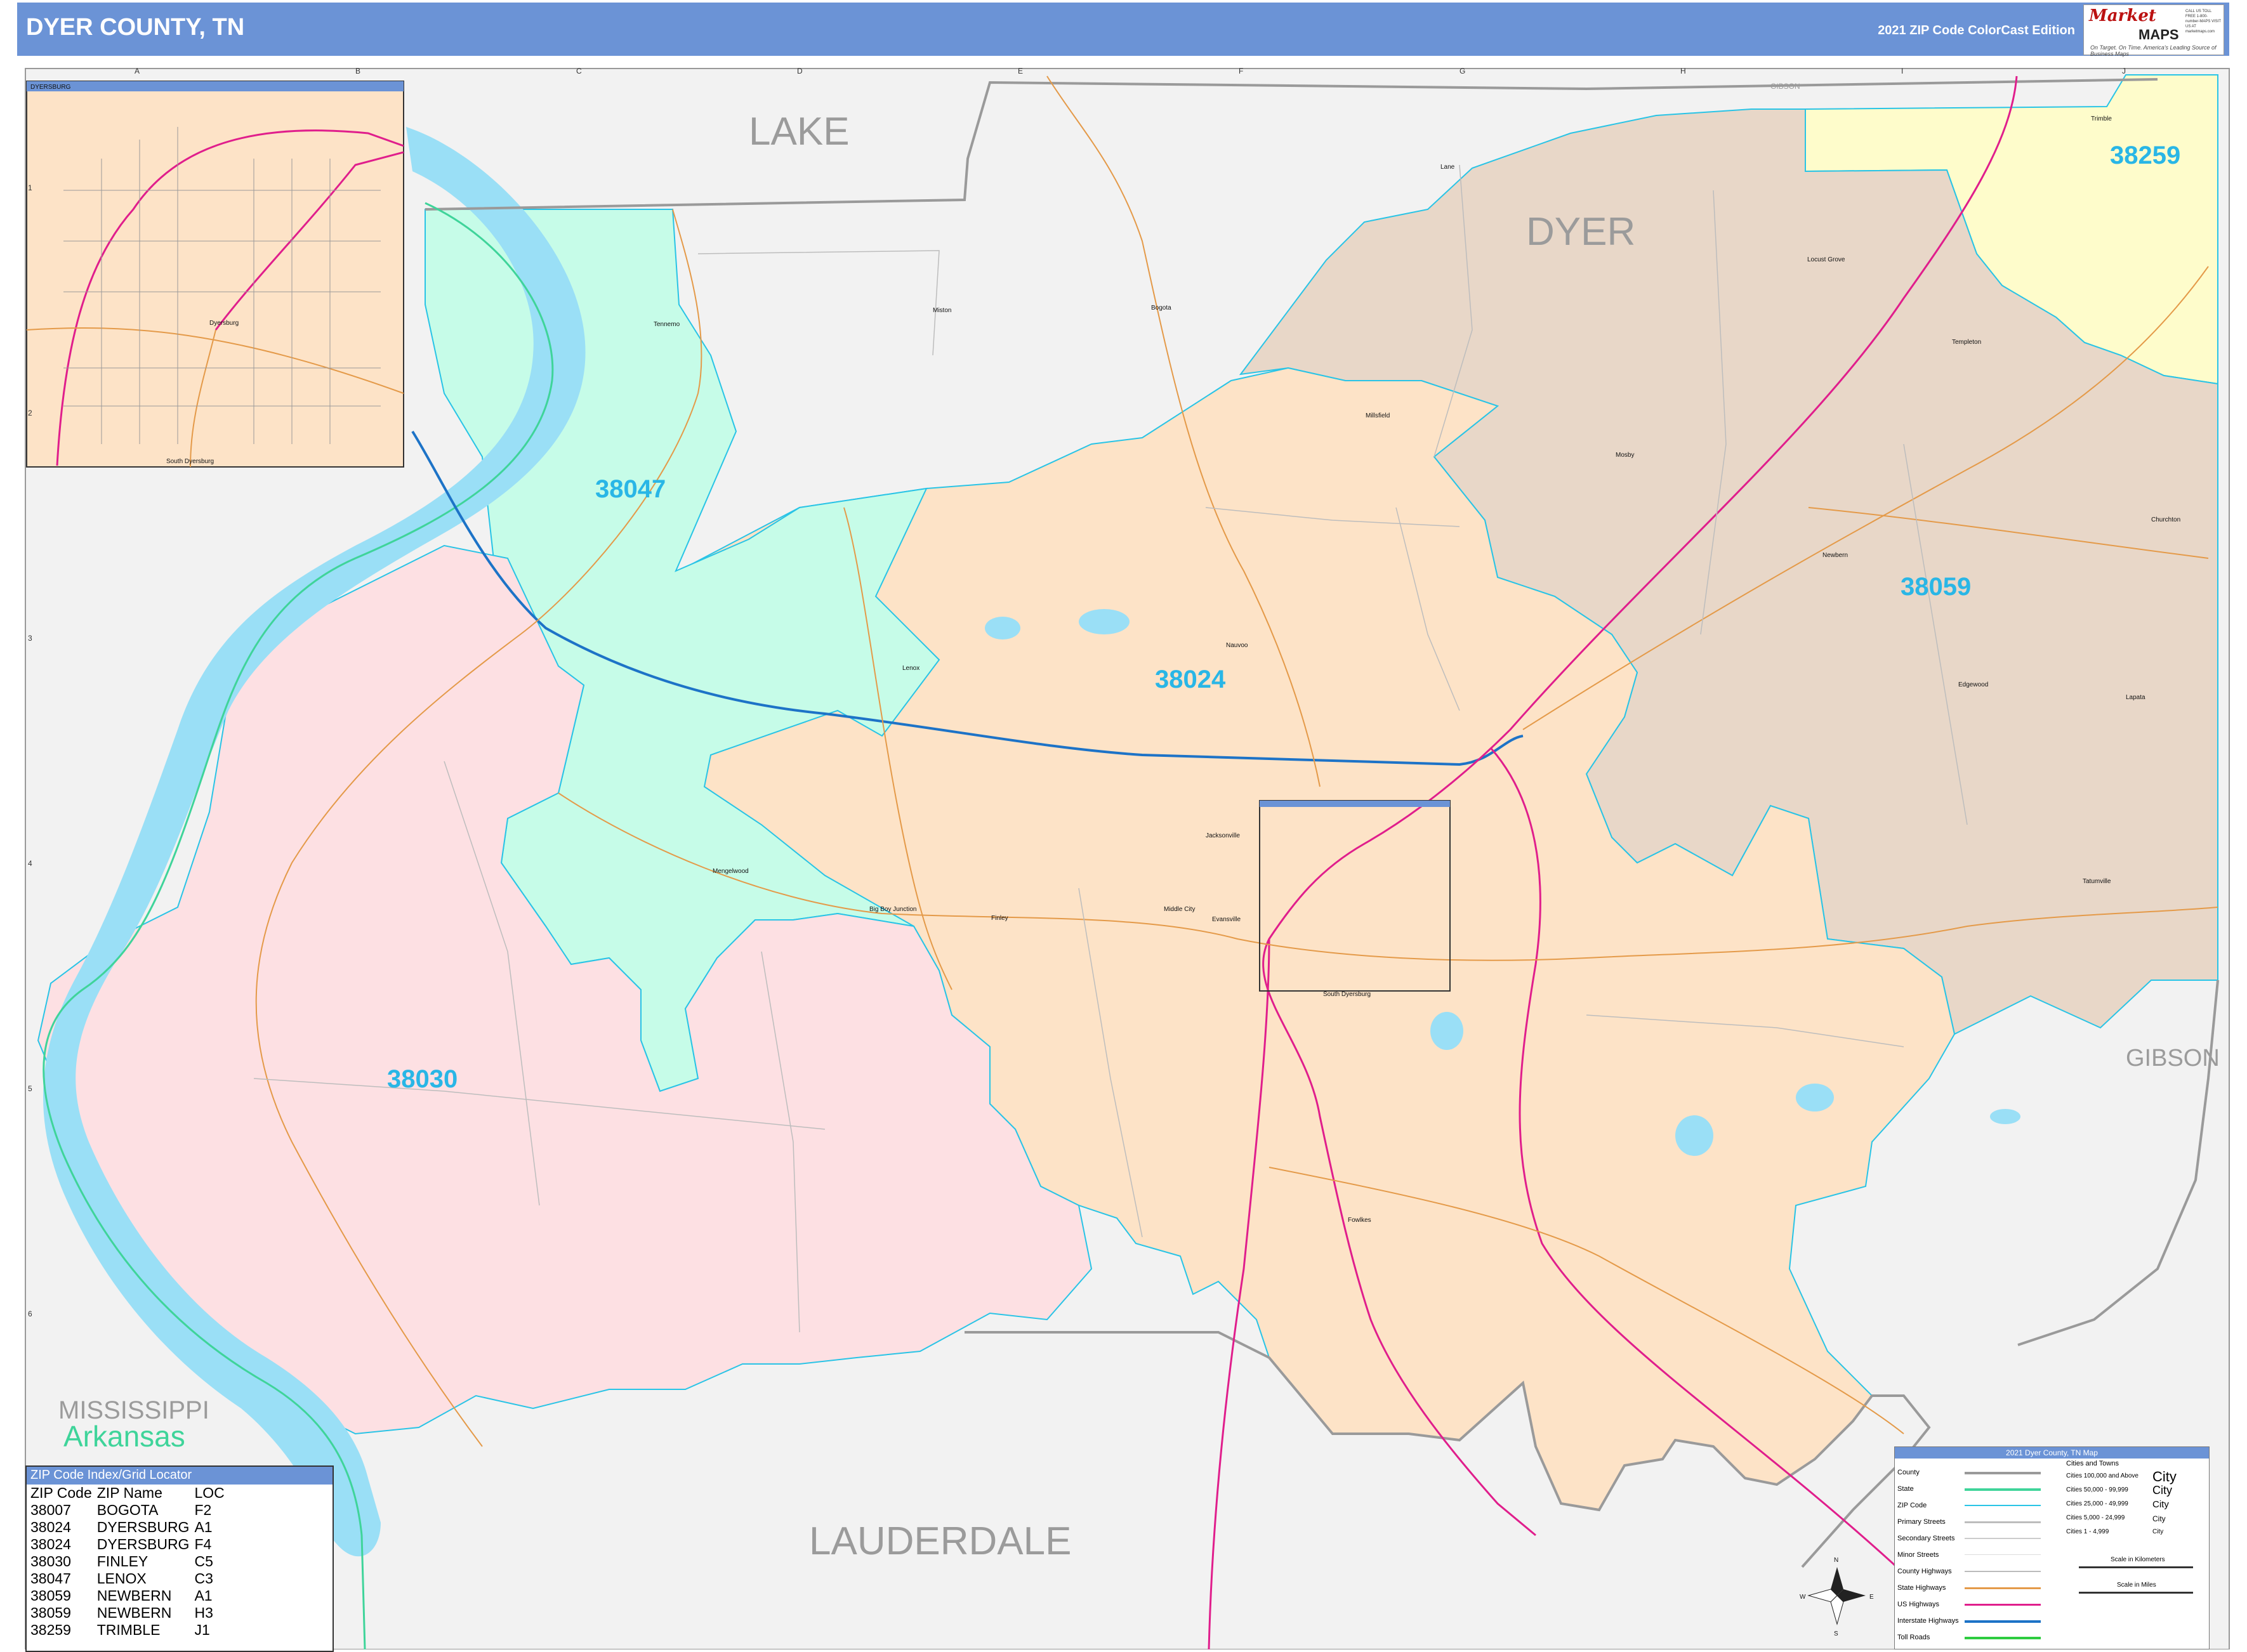 Image resolution: width=2247 pixels, height=1652 pixels. What do you see at coordinates (190, 461) in the screenshot?
I see `inset-south-dyersburg: South Dyersburg` at bounding box center [190, 461].